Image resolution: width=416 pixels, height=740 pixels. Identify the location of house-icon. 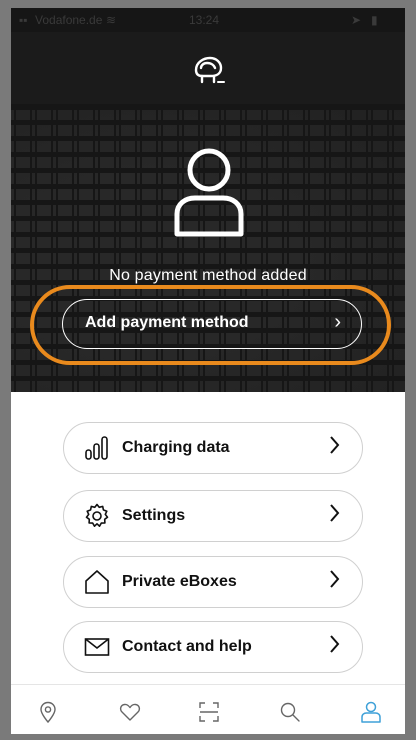
(97, 582).